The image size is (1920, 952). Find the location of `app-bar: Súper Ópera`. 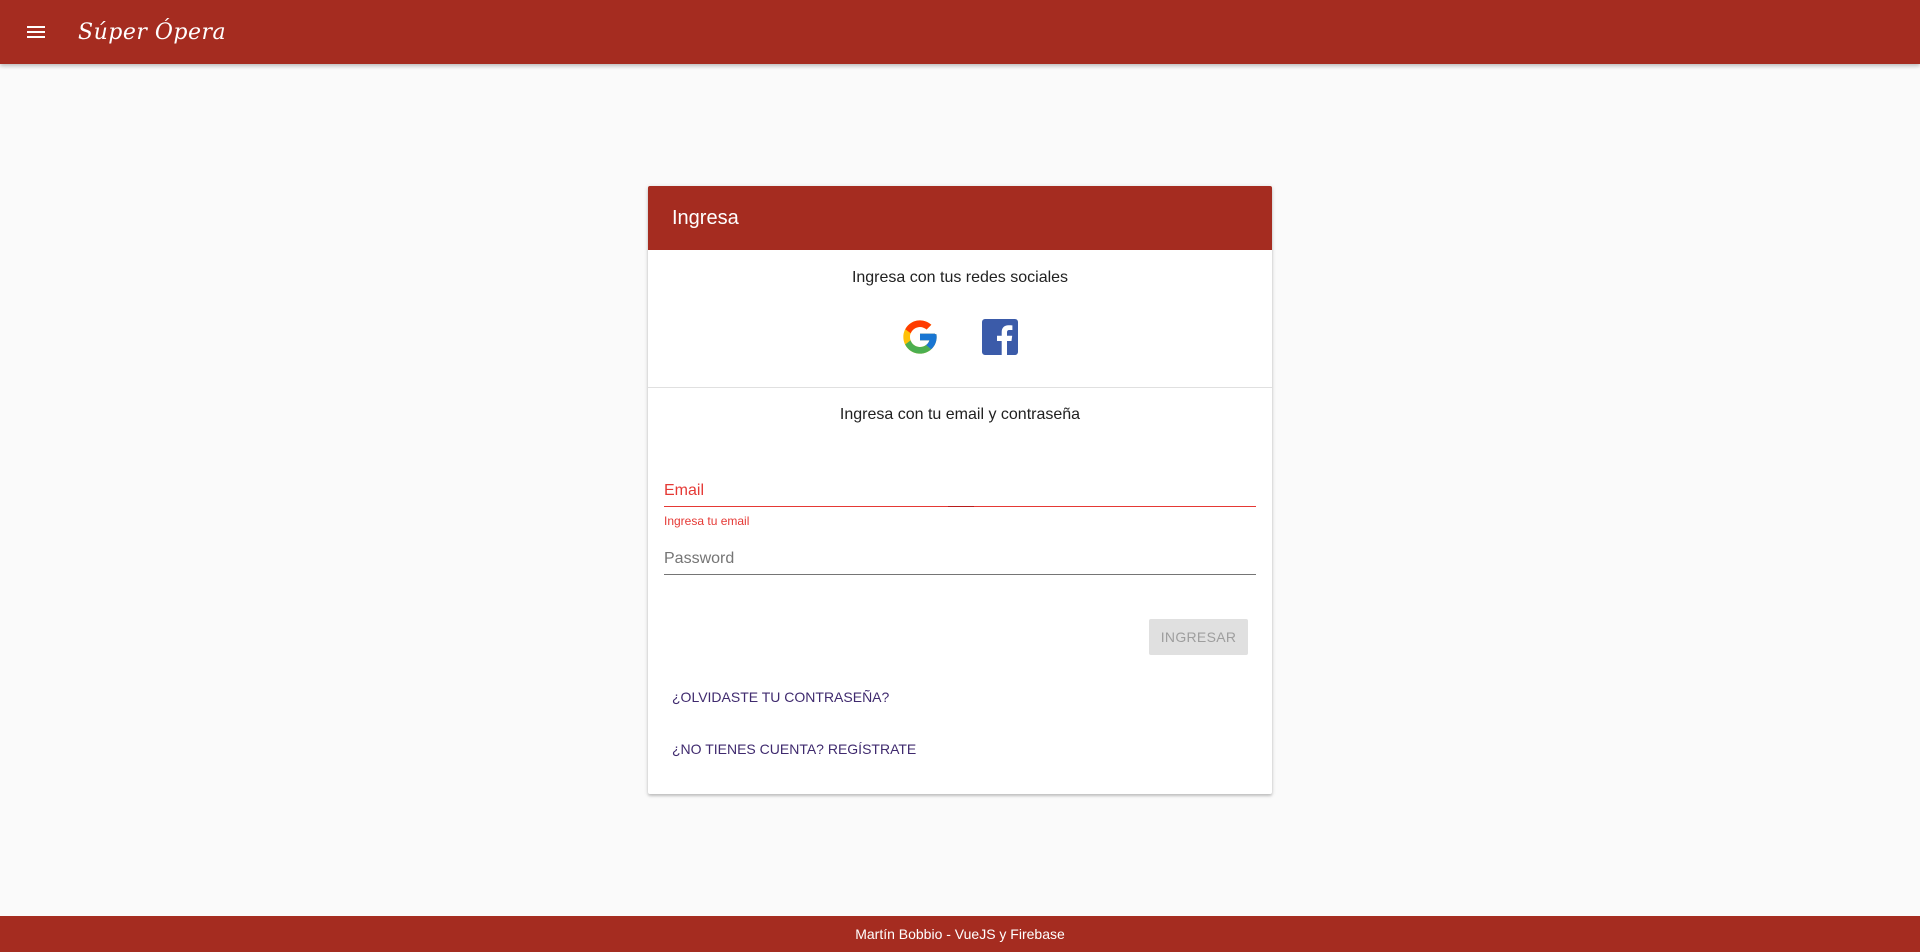

app-bar: Súper Ópera is located at coordinates (960, 32).